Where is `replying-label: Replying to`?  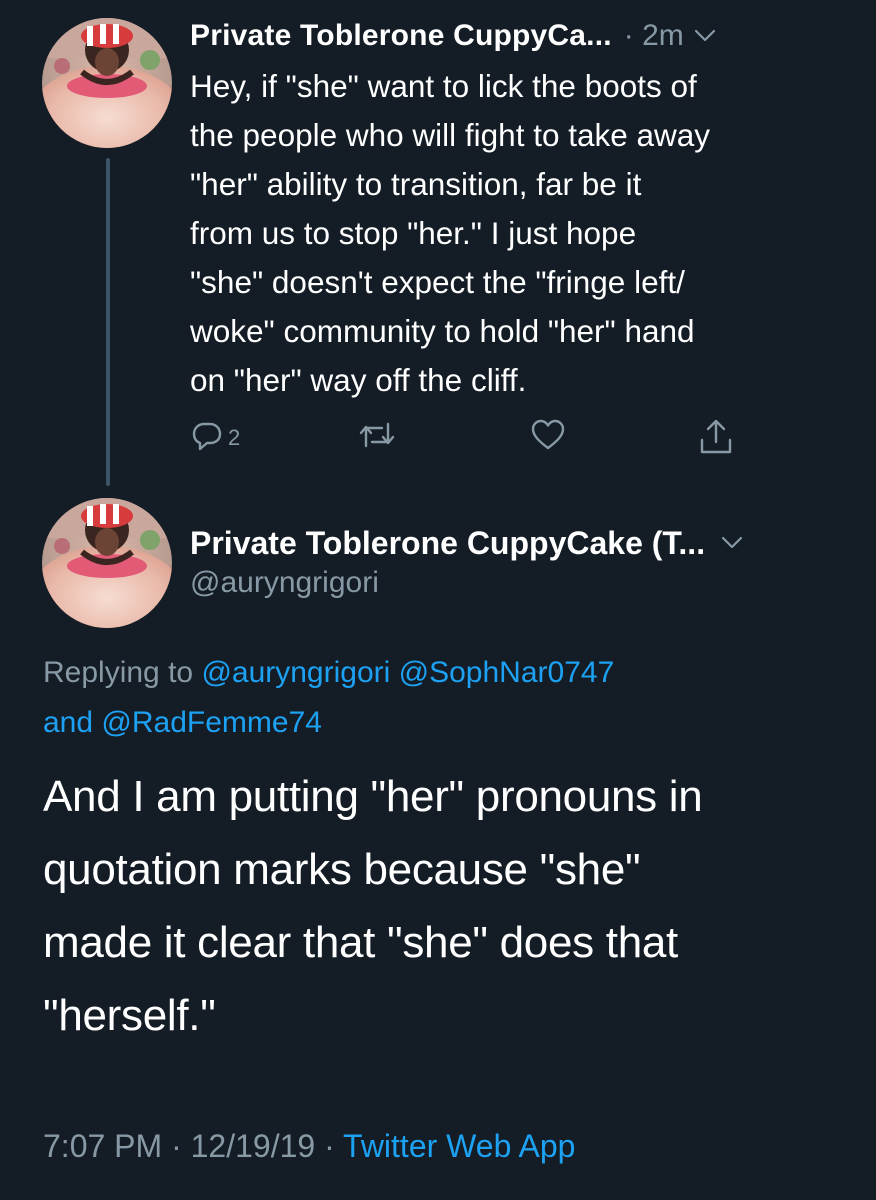 replying-label: Replying to is located at coordinates (118, 672).